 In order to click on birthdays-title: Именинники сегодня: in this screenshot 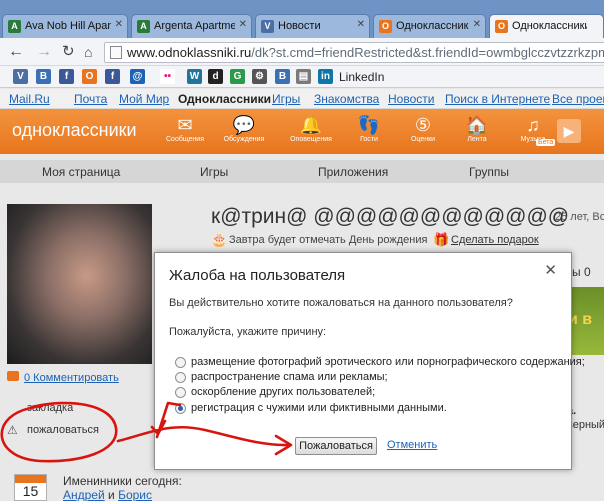, I will do `click(122, 481)`.